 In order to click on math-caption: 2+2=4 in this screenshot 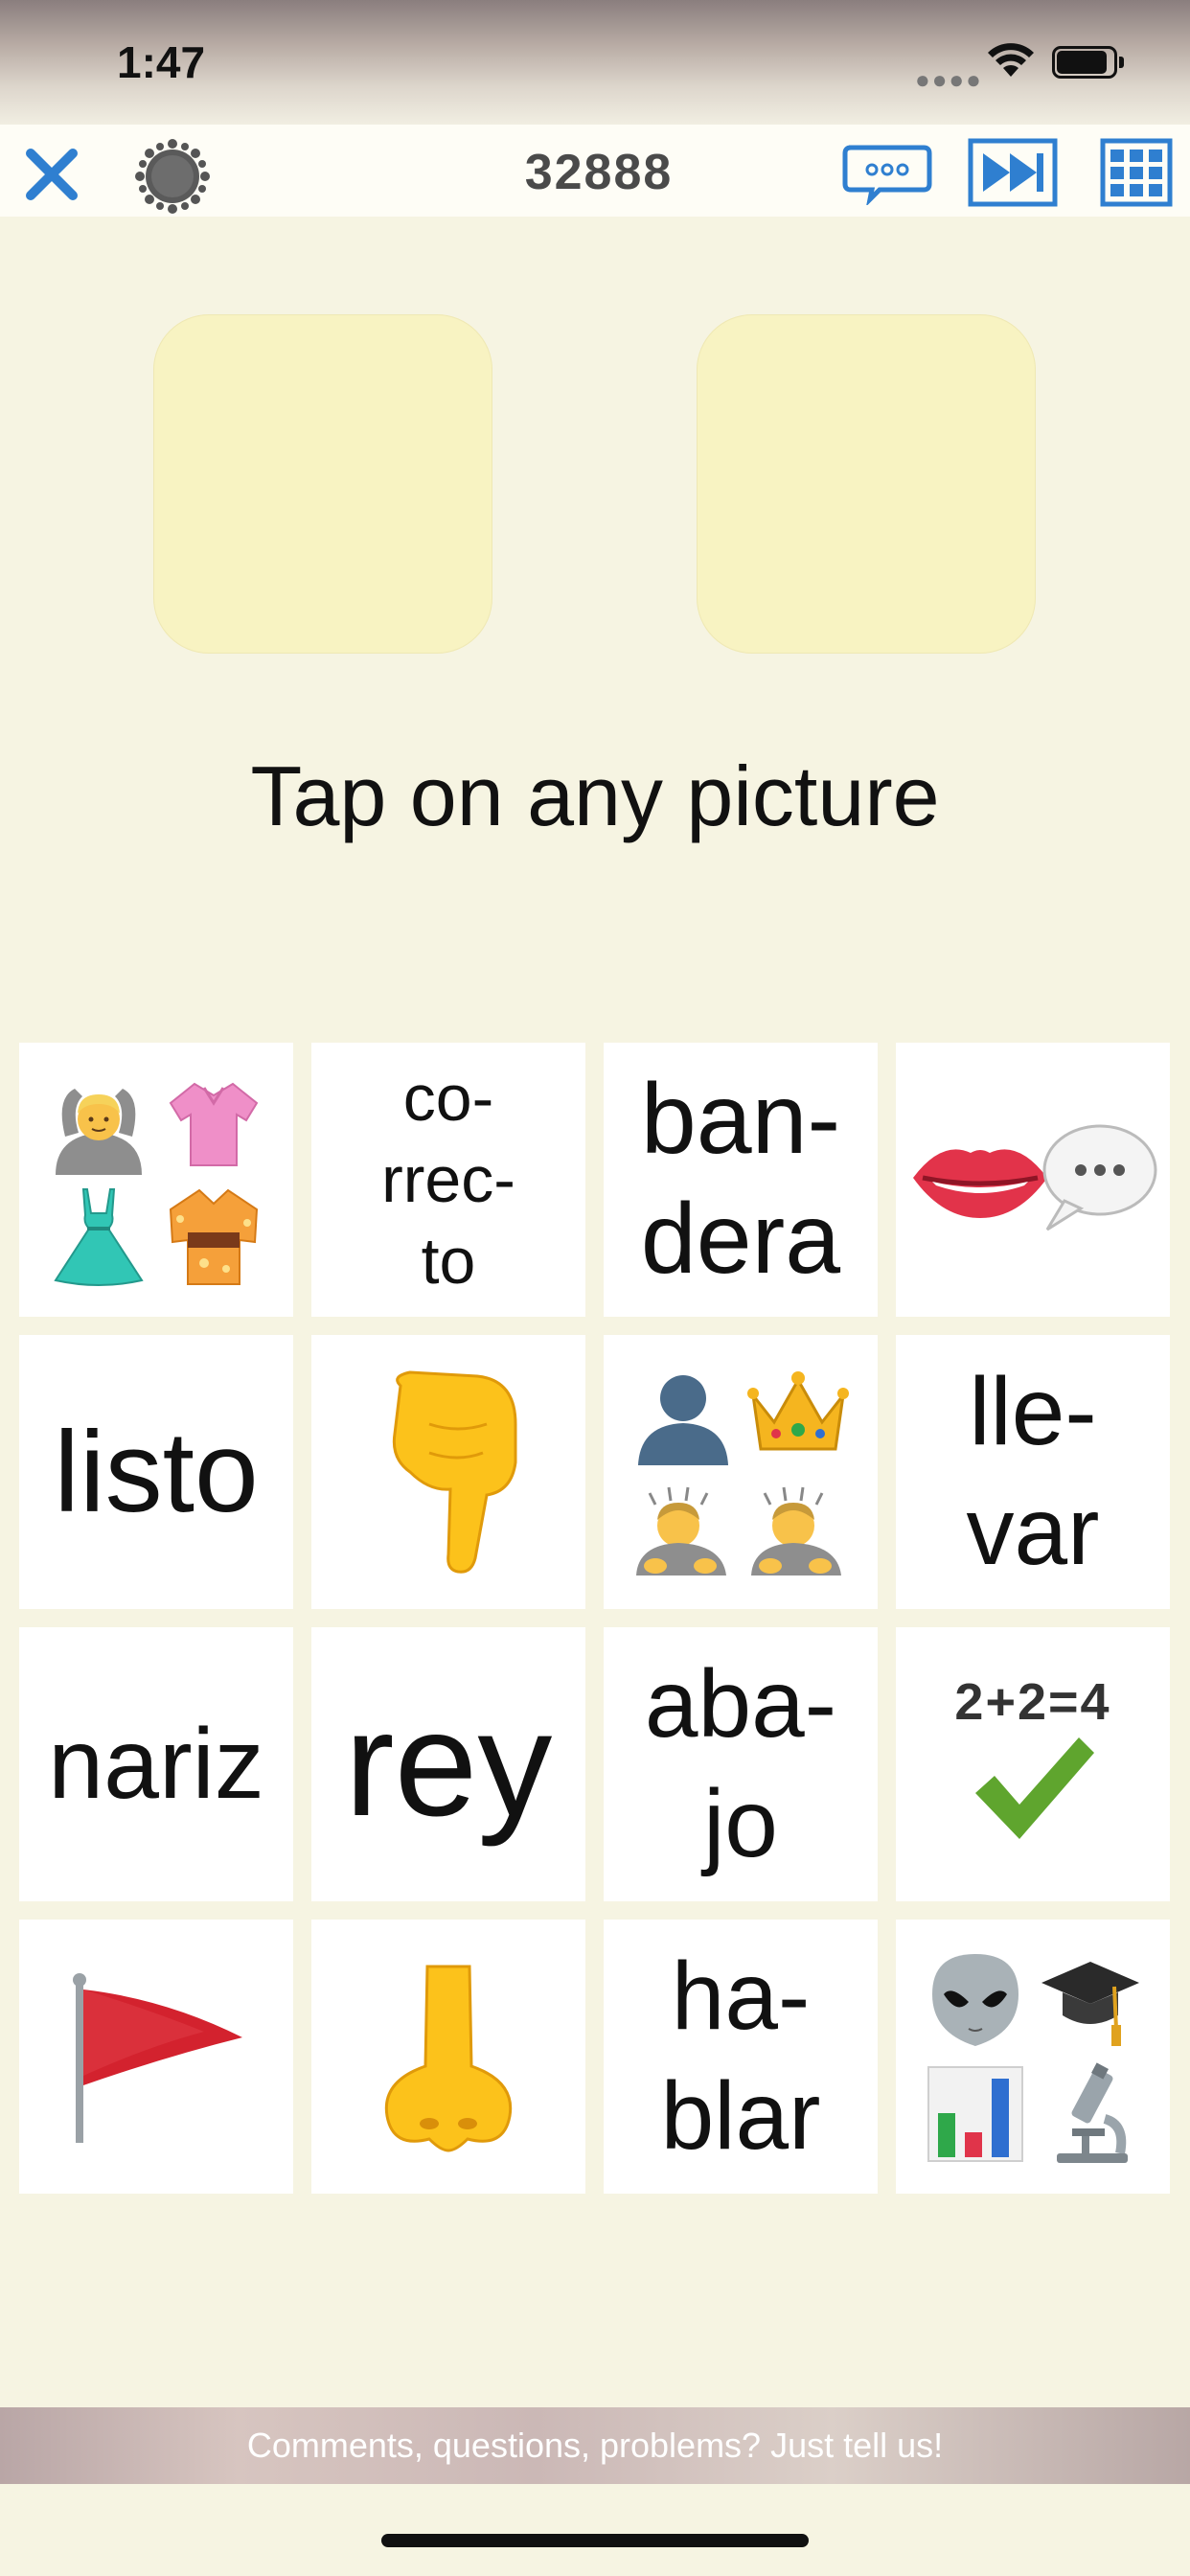, I will do `click(1033, 1702)`.